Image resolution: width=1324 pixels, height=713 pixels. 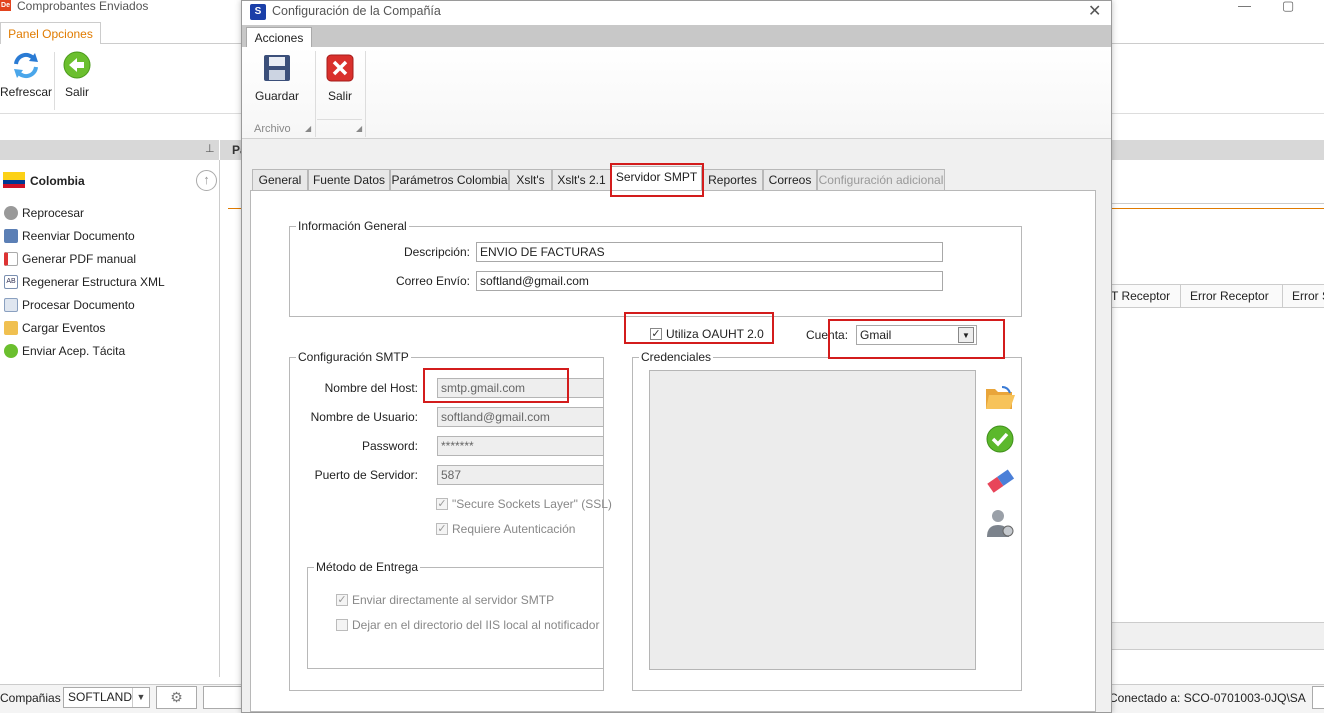 What do you see at coordinates (790, 180) in the screenshot?
I see `tab-correos: Correos` at bounding box center [790, 180].